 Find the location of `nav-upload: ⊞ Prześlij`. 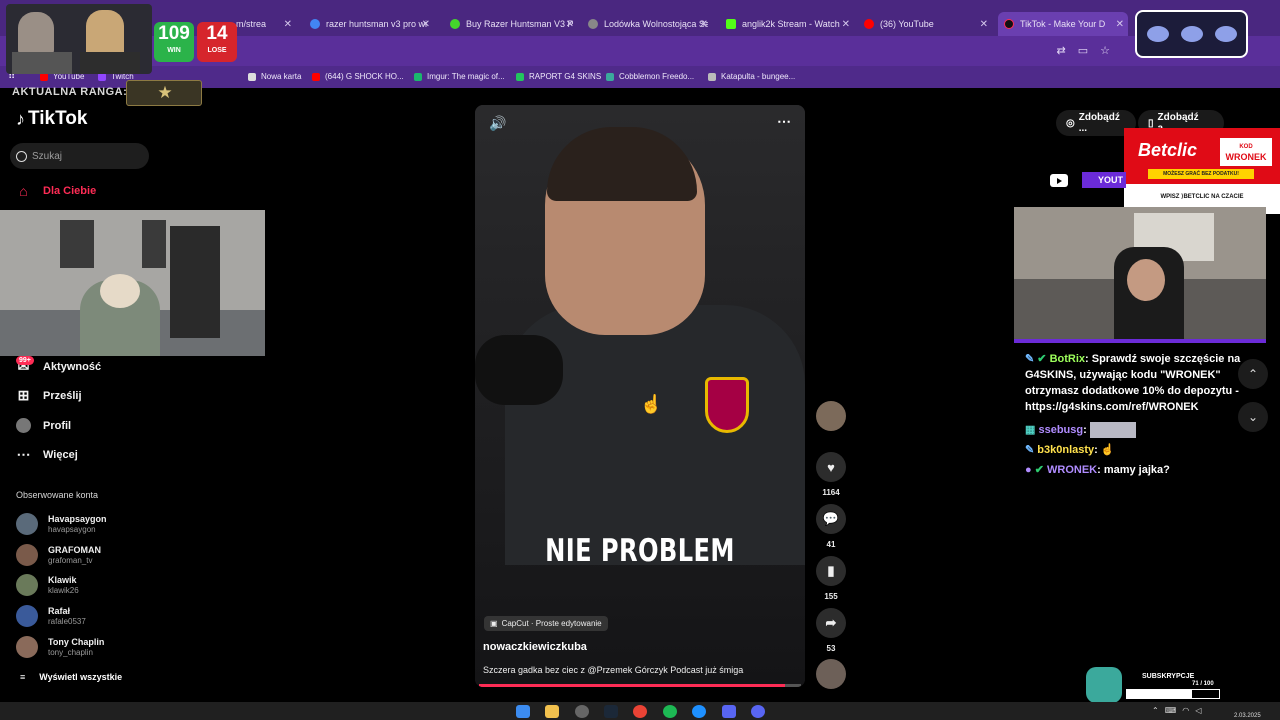

nav-upload: ⊞ Prześlij is located at coordinates (49, 395).